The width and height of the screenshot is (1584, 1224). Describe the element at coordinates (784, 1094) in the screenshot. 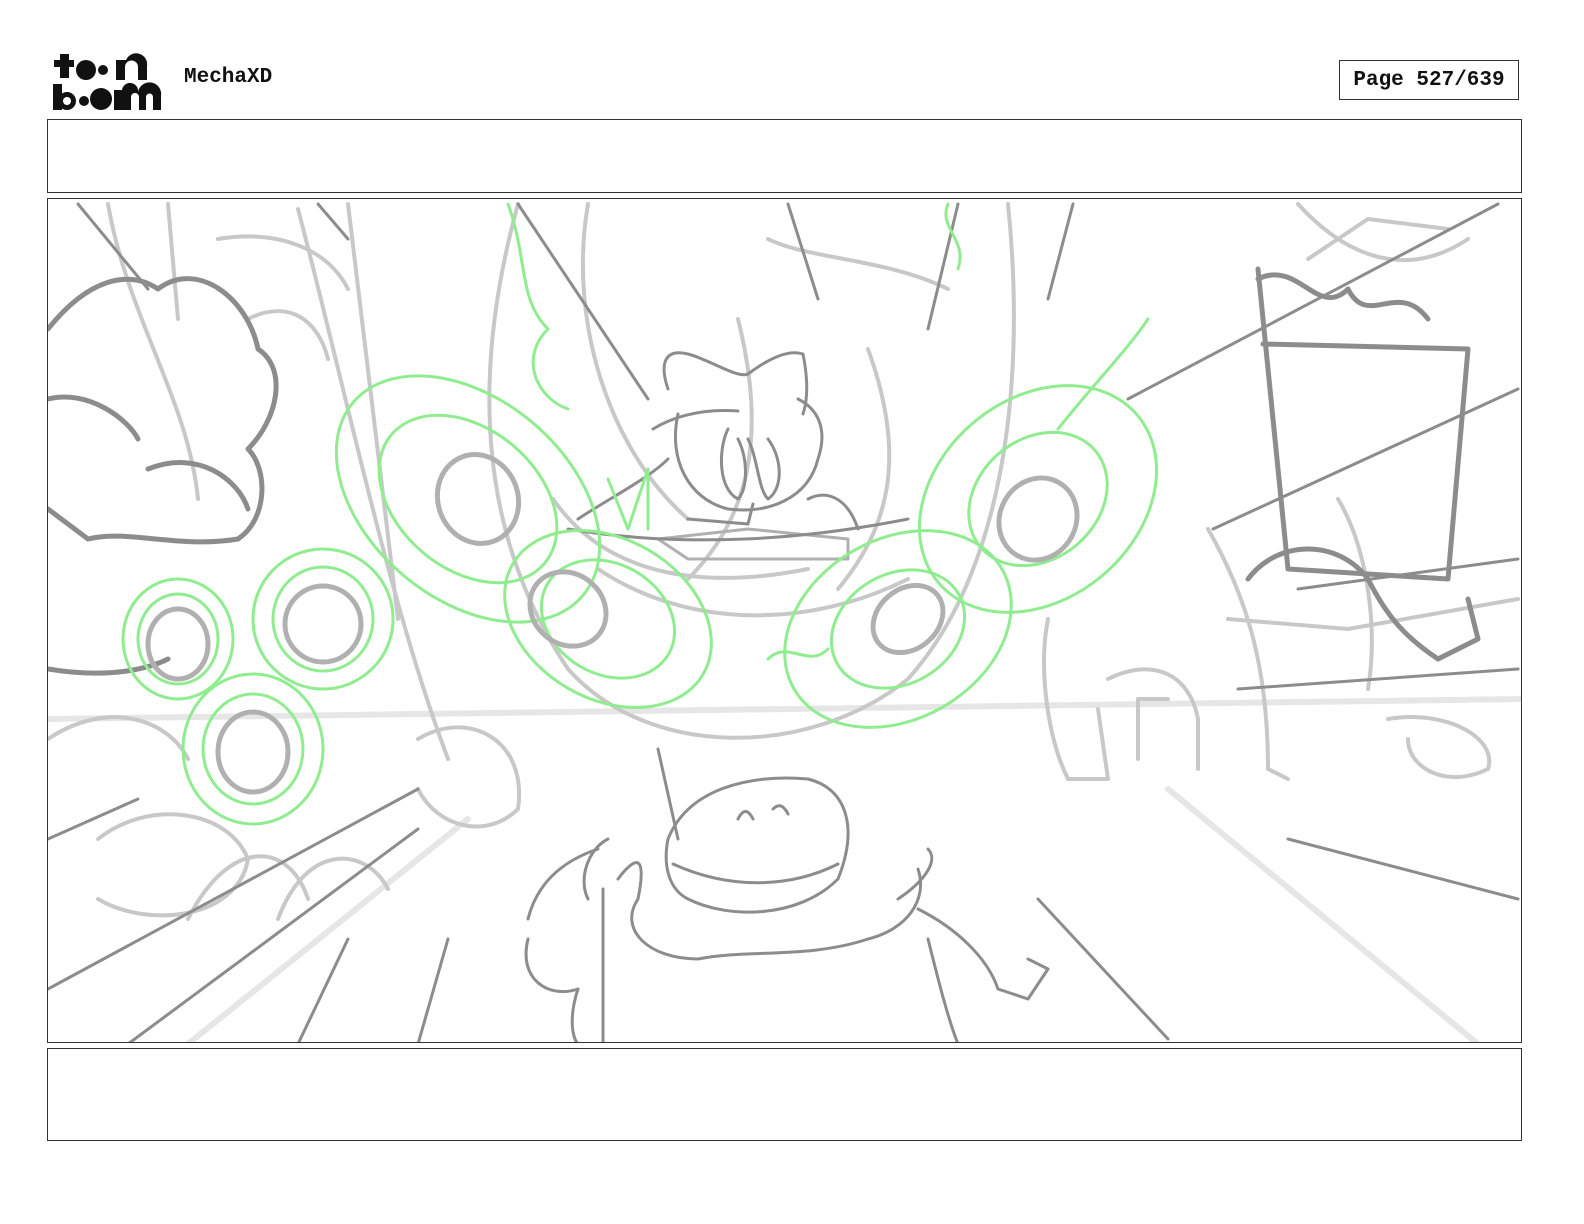

I see `dialogue-notes-box` at that location.